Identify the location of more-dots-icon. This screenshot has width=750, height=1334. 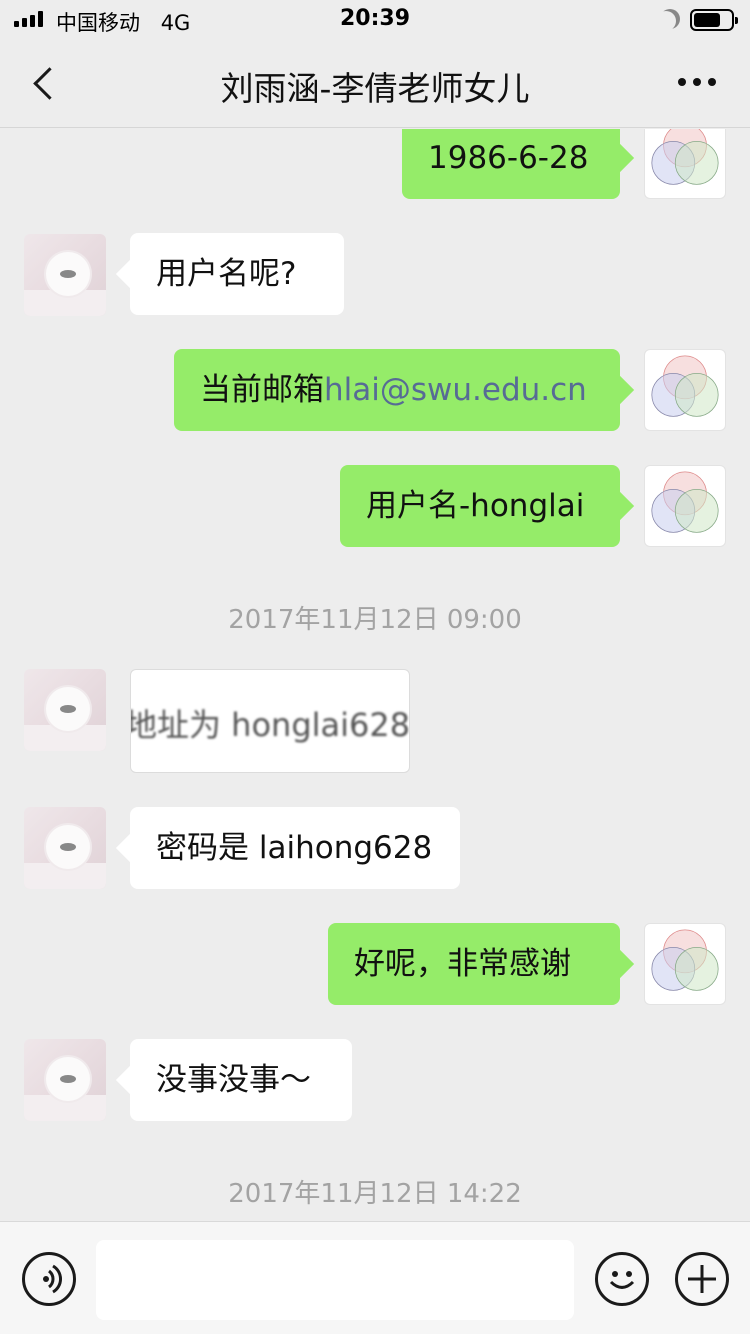
(697, 82).